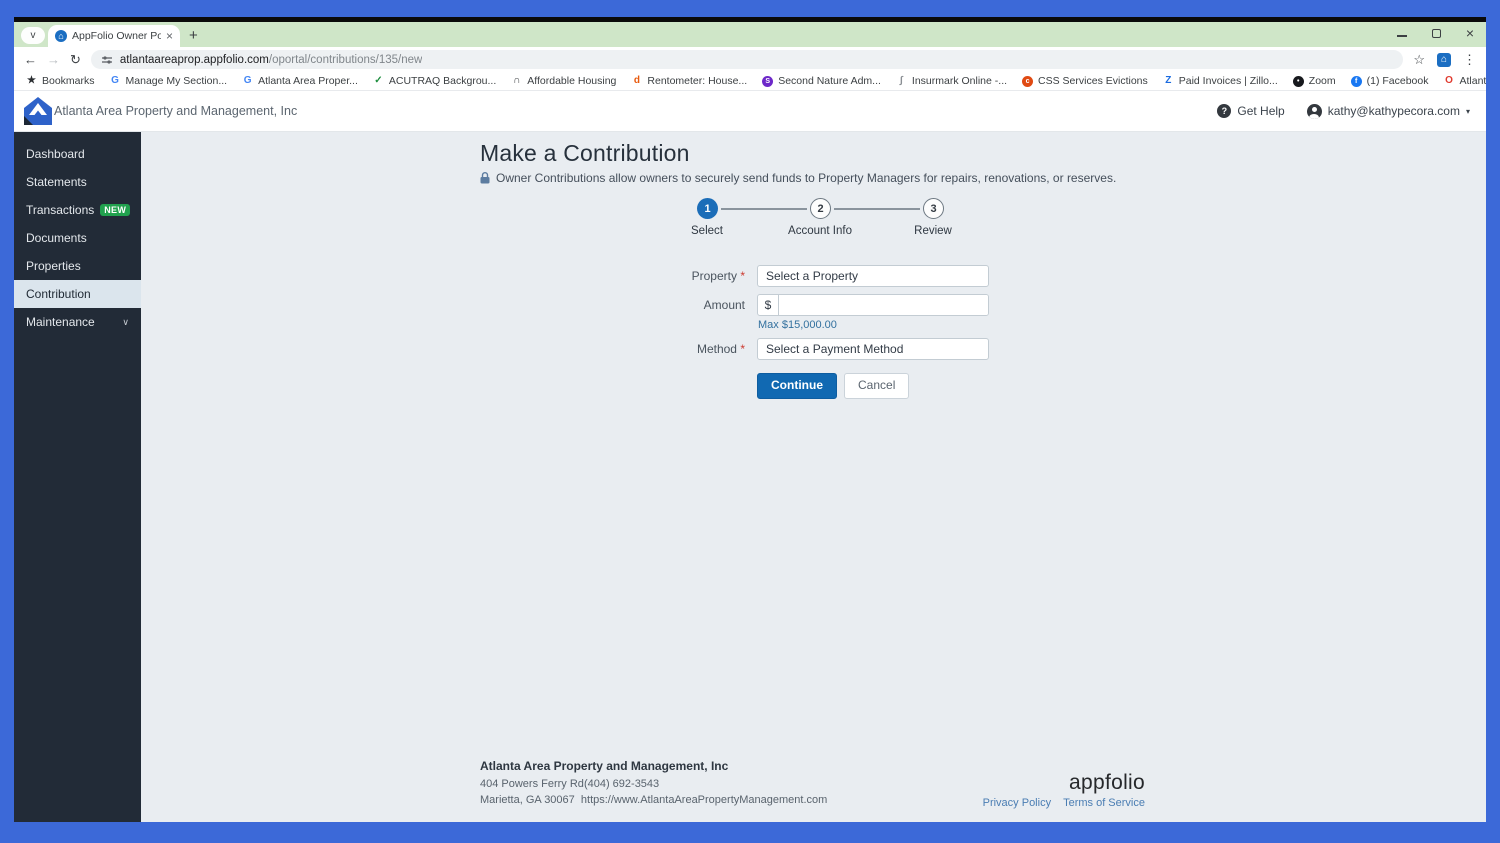 The image size is (1500, 843). What do you see at coordinates (1093, 81) in the screenshot?
I see `bookmark-label: CSS Services Evictions` at bounding box center [1093, 81].